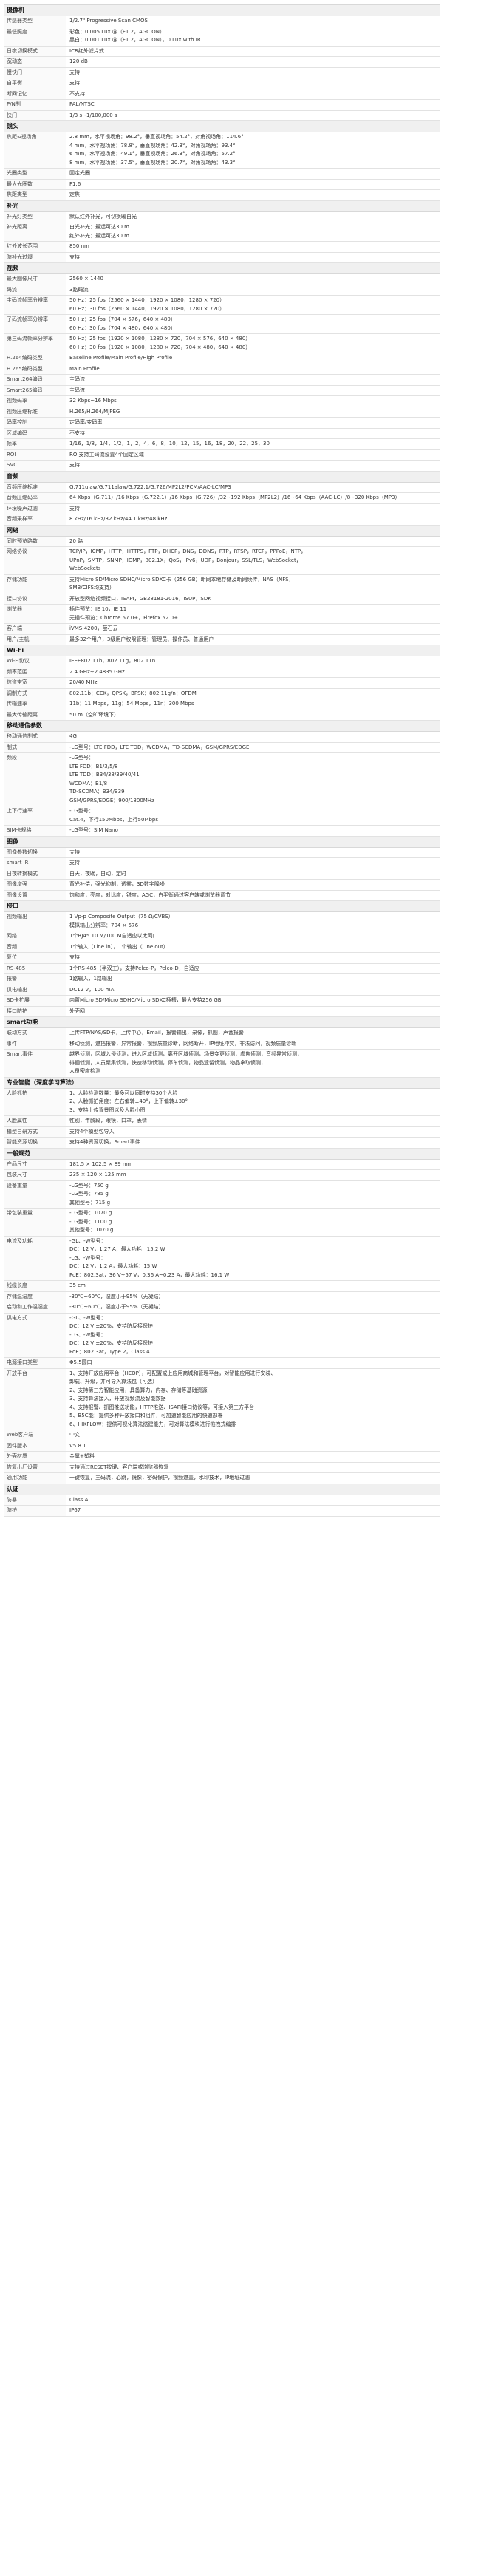 This screenshot has width=478, height=2576. What do you see at coordinates (253, 401) in the screenshot?
I see `spec-value: 32 Kbps~16 Mbps` at bounding box center [253, 401].